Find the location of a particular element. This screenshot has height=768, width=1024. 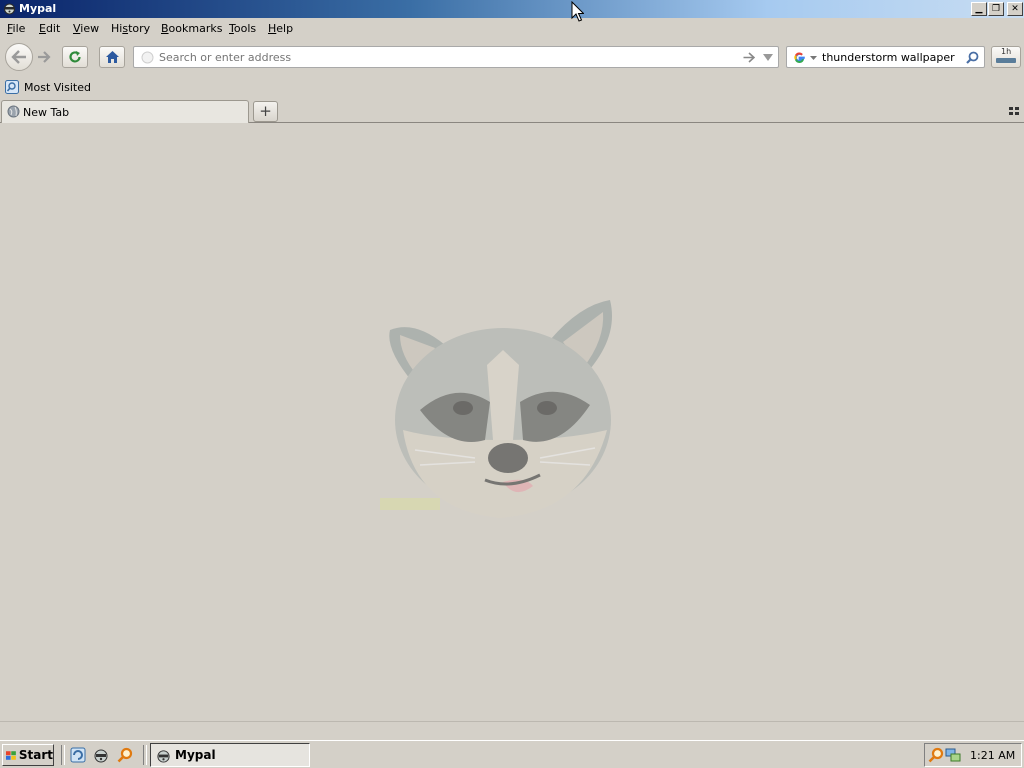

status-divider is located at coordinates (512, 721).